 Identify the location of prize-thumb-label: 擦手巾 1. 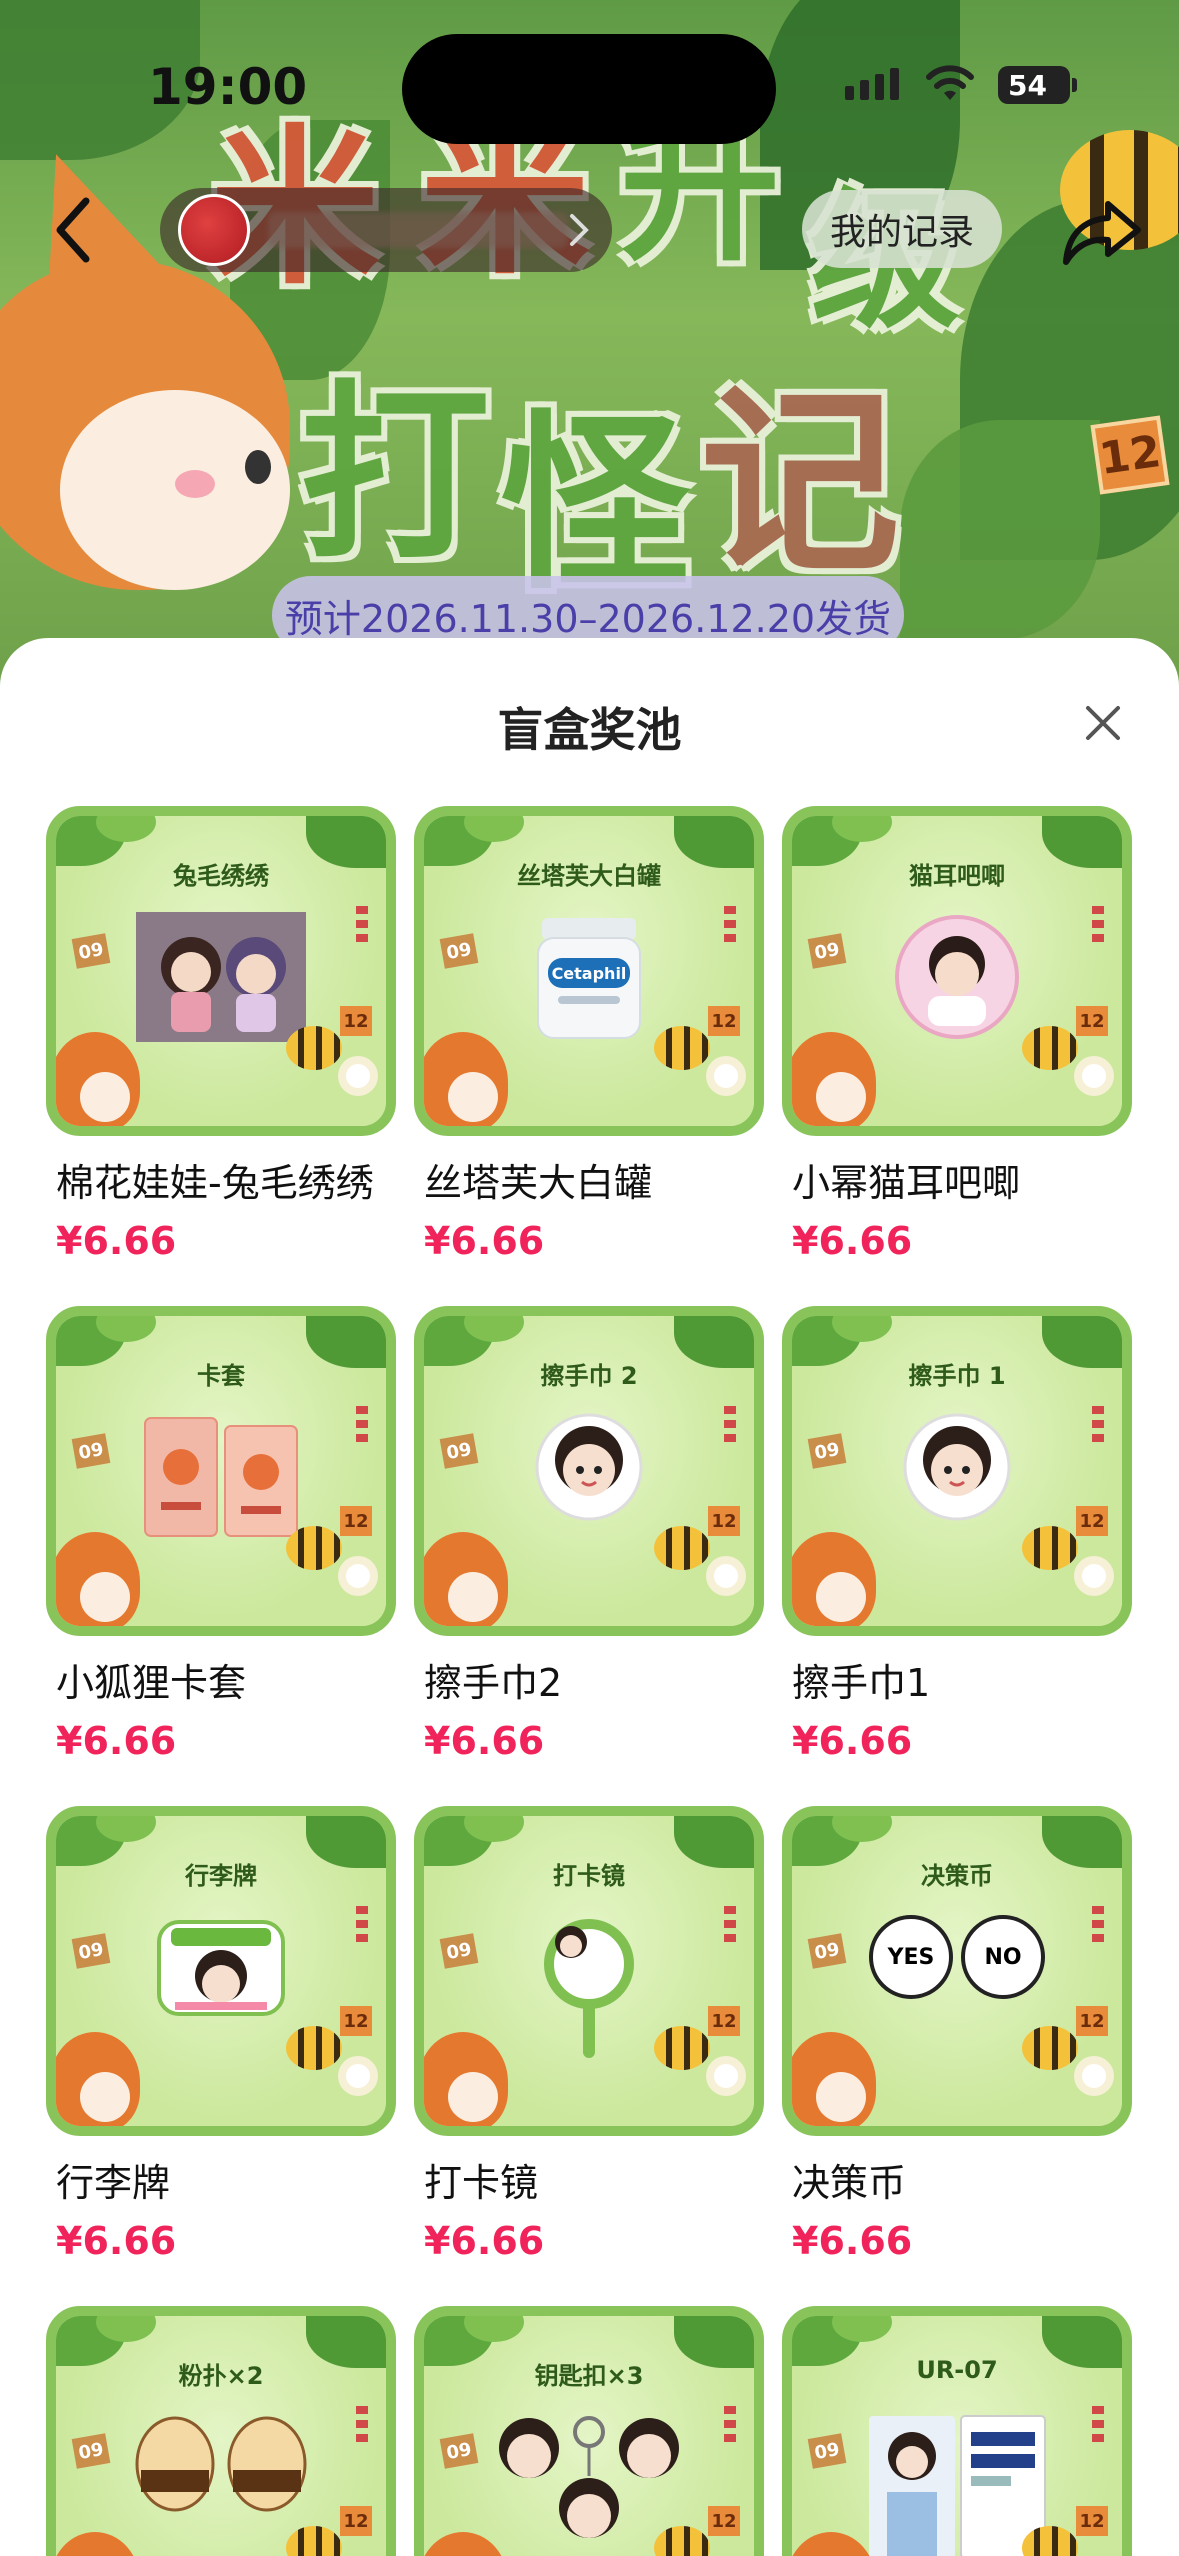
(957, 1376).